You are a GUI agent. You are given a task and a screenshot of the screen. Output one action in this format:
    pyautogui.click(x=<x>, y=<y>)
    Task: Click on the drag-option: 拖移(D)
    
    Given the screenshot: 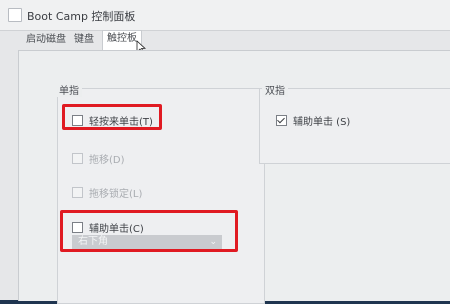 What is the action you would take?
    pyautogui.click(x=98, y=158)
    